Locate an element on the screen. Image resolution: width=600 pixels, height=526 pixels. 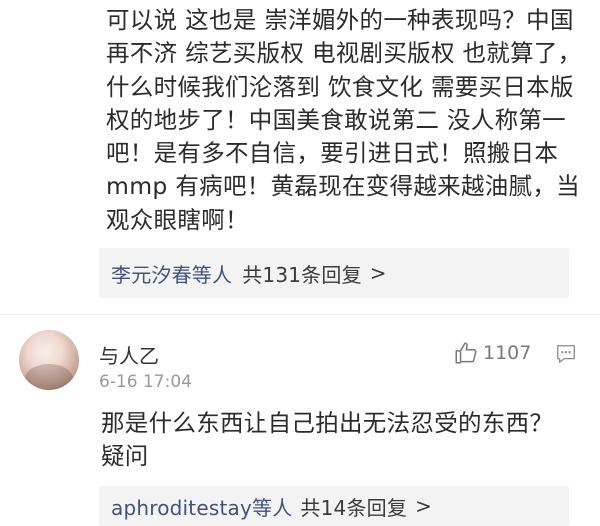
like-button: 1107 is located at coordinates (492, 353).